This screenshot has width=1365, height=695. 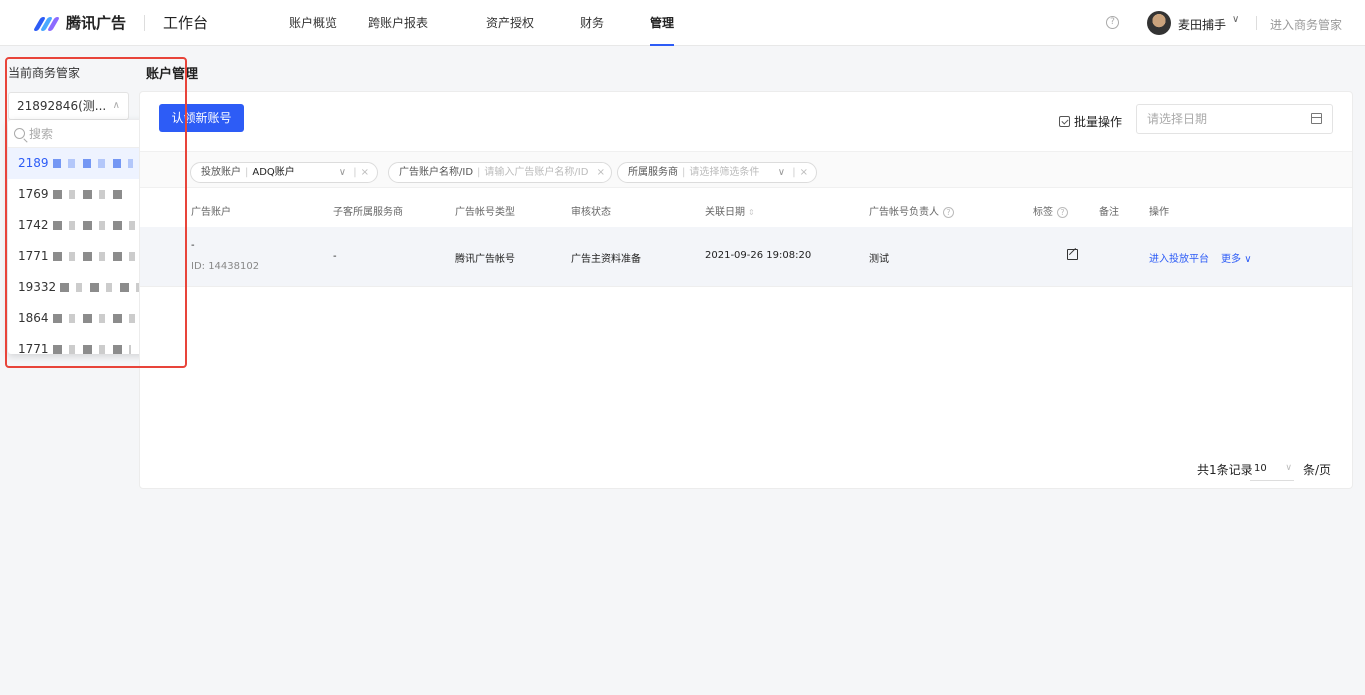 What do you see at coordinates (1072, 254) in the screenshot?
I see `edit-icon` at bounding box center [1072, 254].